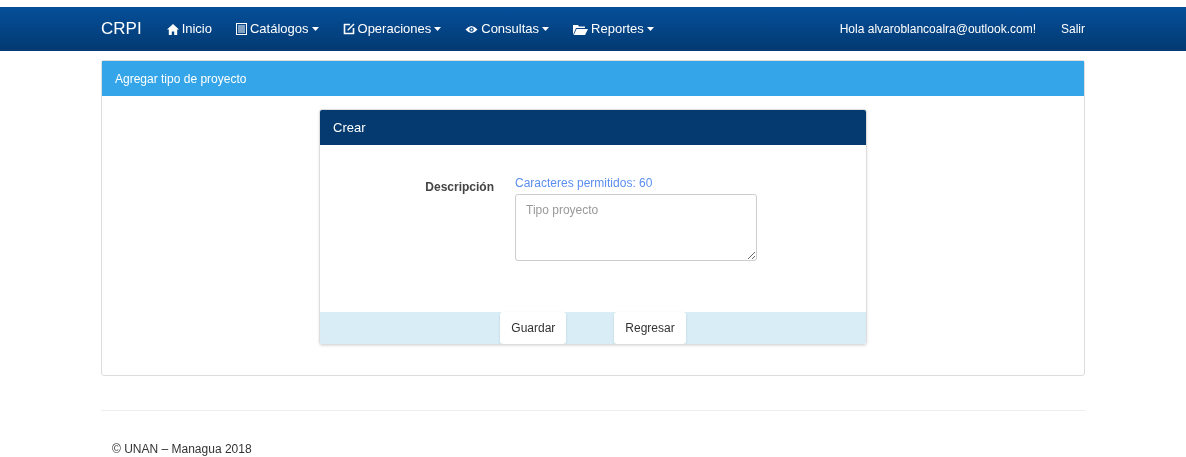  What do you see at coordinates (189, 29) in the screenshot?
I see `nav-menu-item: Inicio` at bounding box center [189, 29].